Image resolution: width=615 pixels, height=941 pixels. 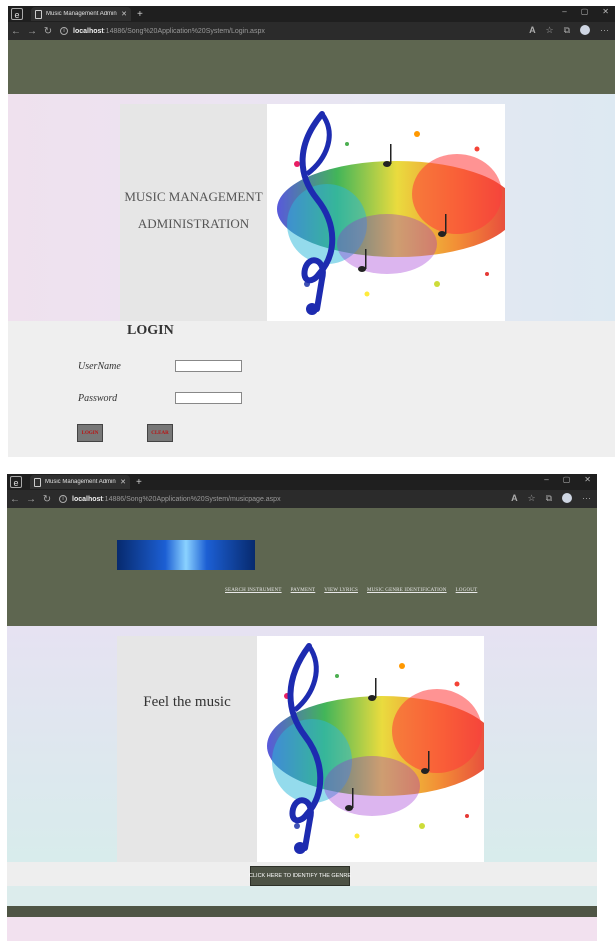 I want to click on nav-payment: PAYMENT, so click(x=303, y=590).